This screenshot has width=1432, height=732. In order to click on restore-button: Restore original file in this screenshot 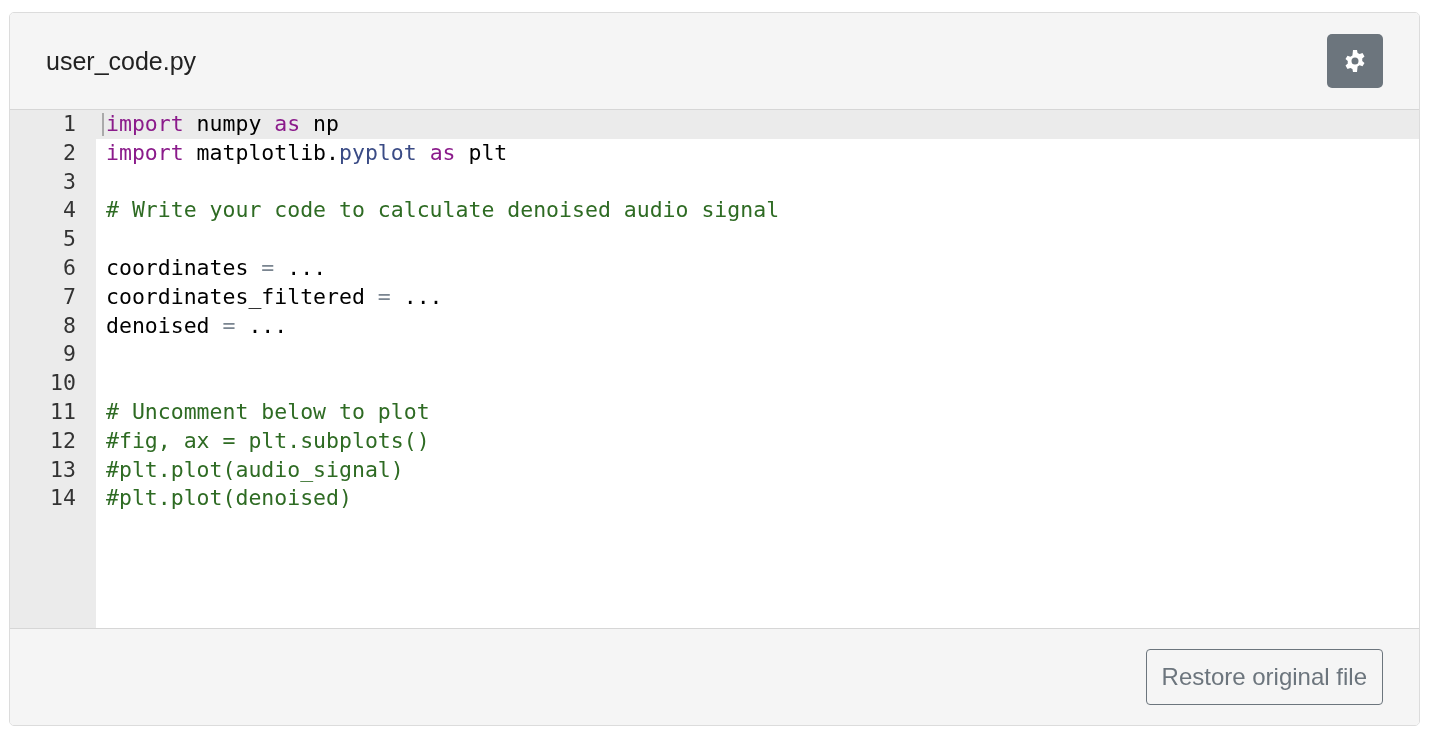, I will do `click(1264, 677)`.